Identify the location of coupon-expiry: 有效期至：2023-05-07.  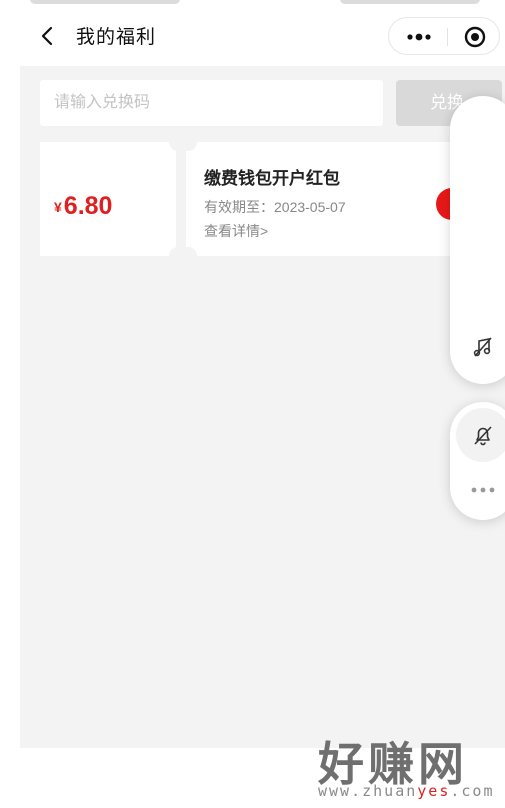
(275, 207).